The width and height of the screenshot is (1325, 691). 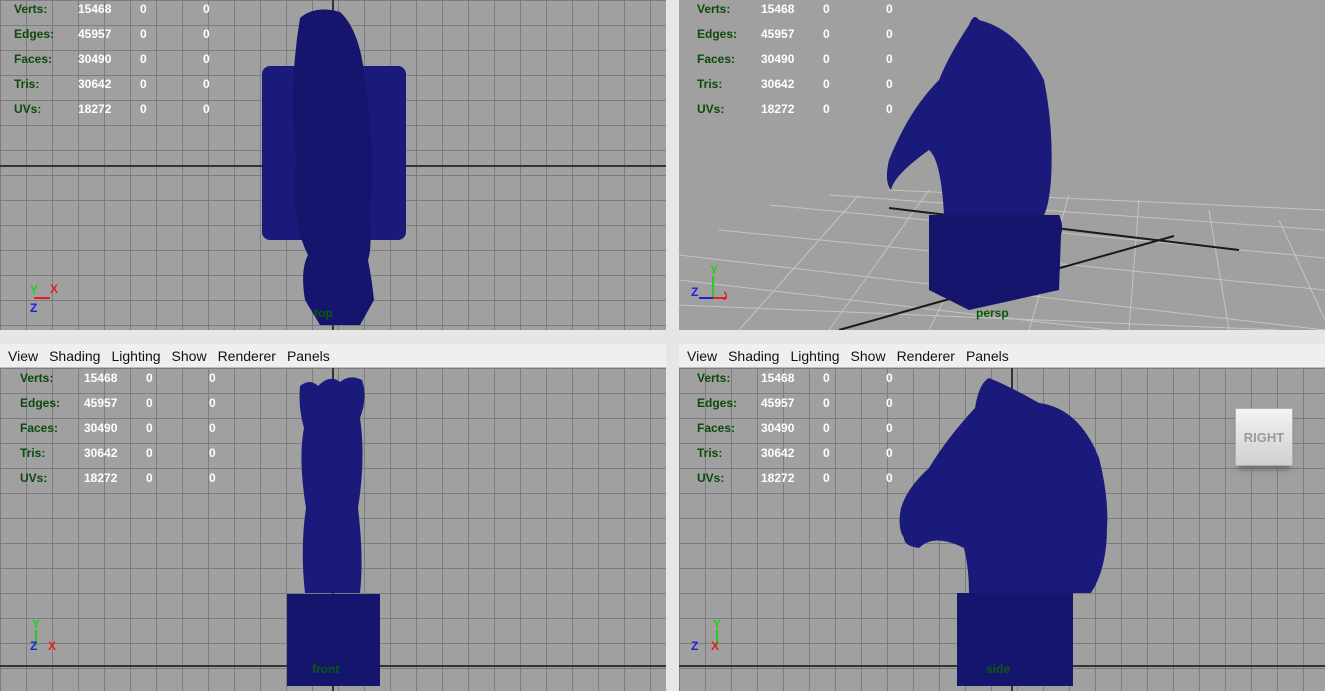 I want to click on panel-divider-horizontal, so click(x=662, y=337).